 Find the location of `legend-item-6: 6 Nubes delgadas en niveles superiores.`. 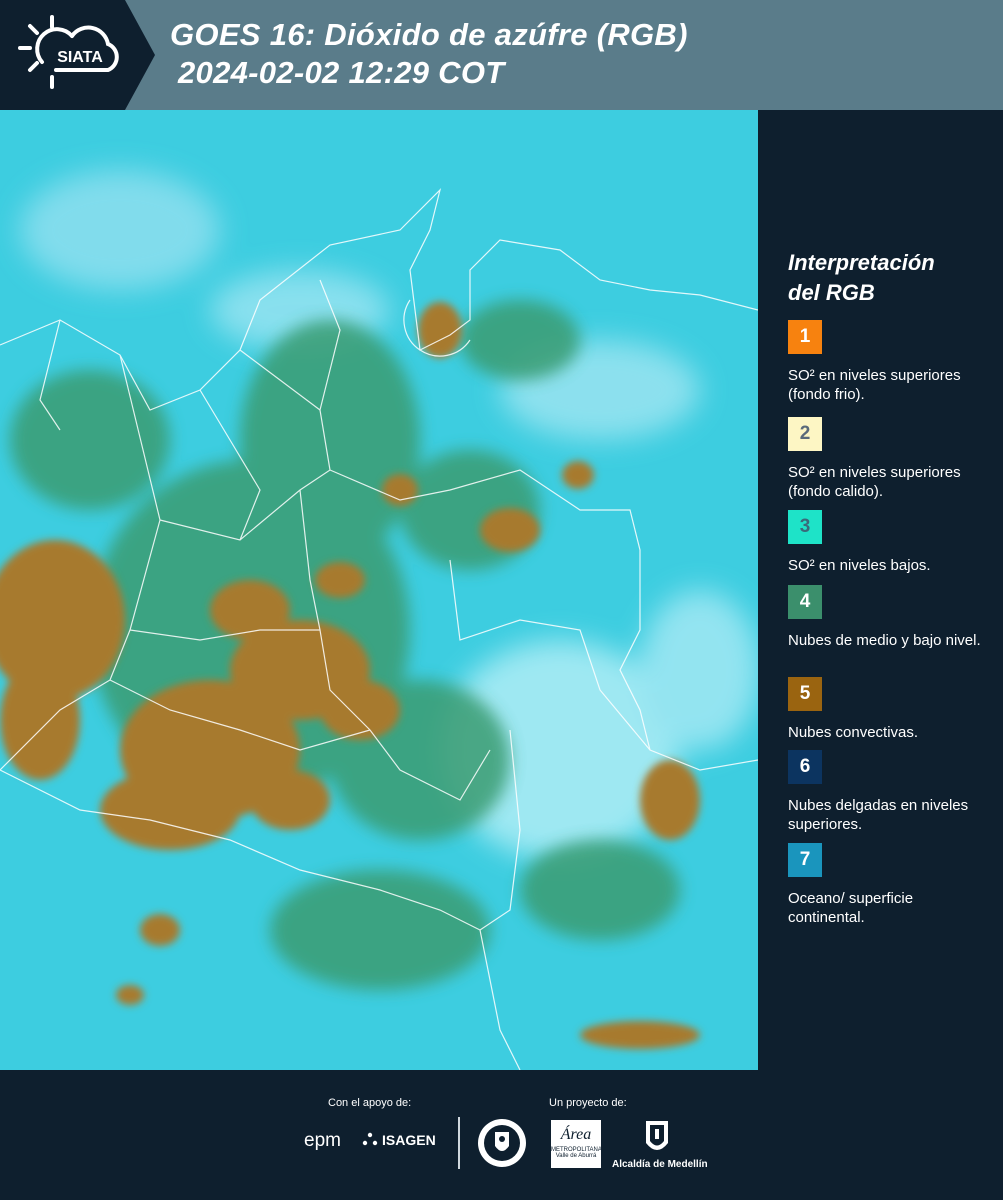

legend-item-6: 6 Nubes delgadas en niveles superiores. is located at coordinates (890, 792).